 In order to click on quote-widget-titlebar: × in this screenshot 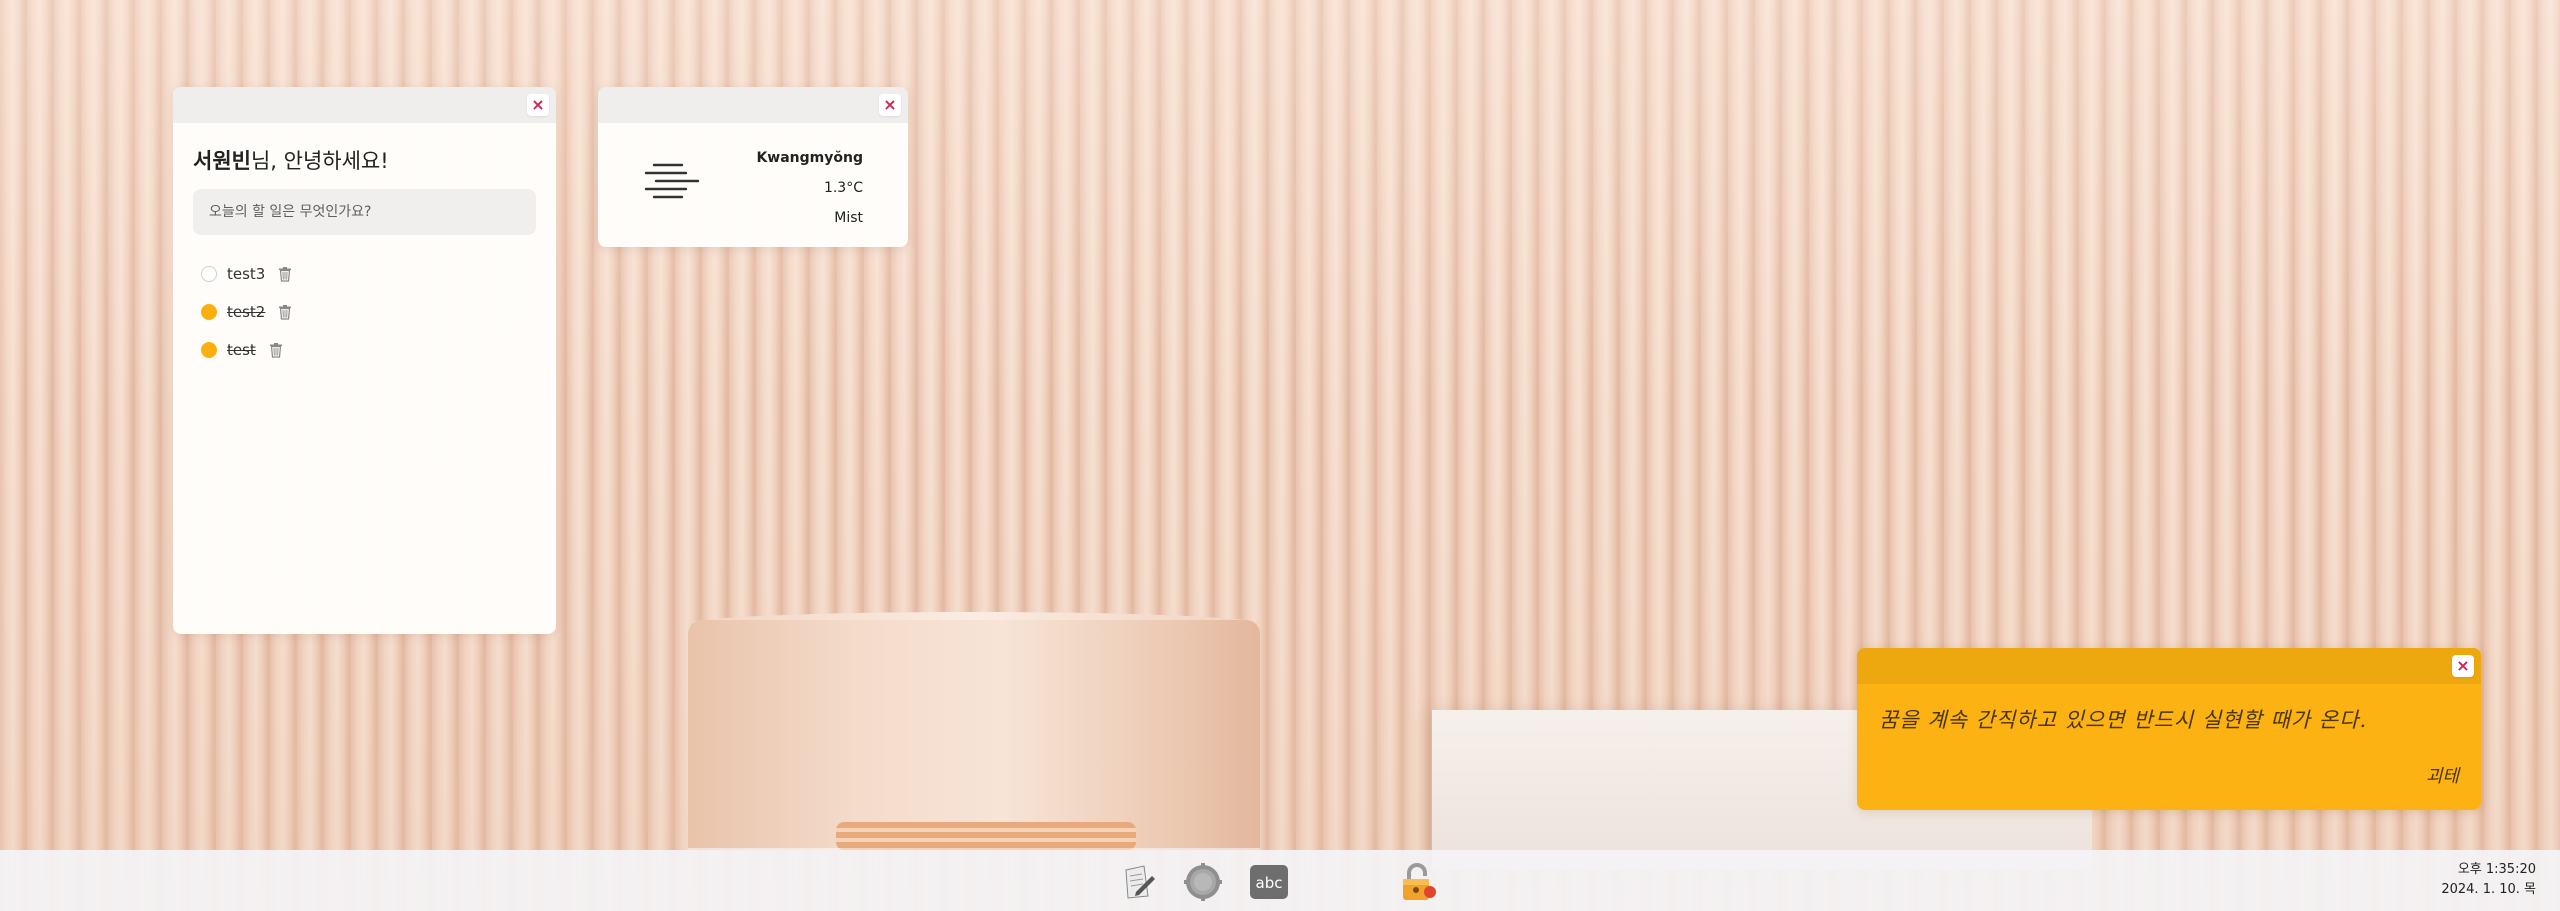, I will do `click(2169, 666)`.